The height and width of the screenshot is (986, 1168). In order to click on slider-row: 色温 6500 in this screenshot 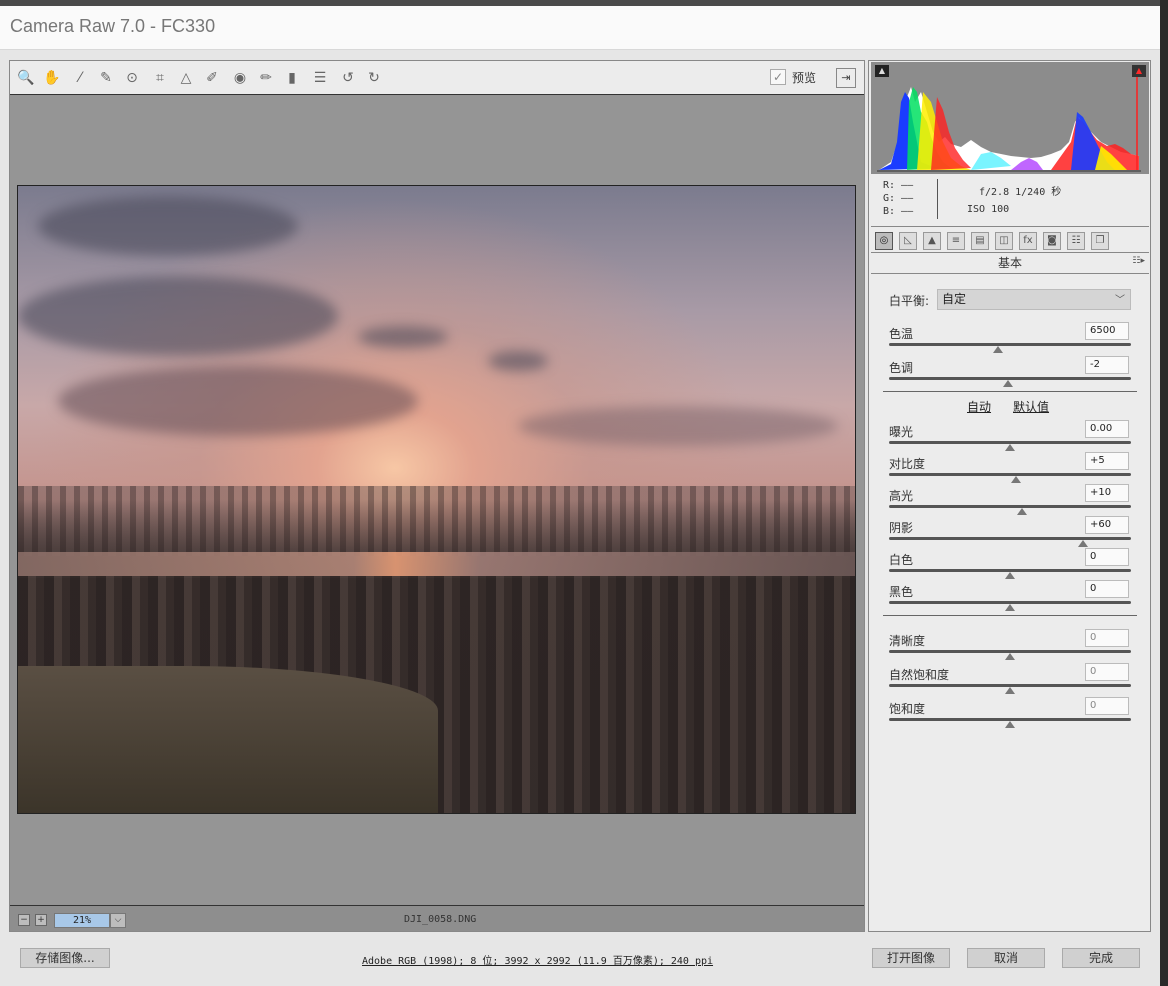, I will do `click(1011, 338)`.